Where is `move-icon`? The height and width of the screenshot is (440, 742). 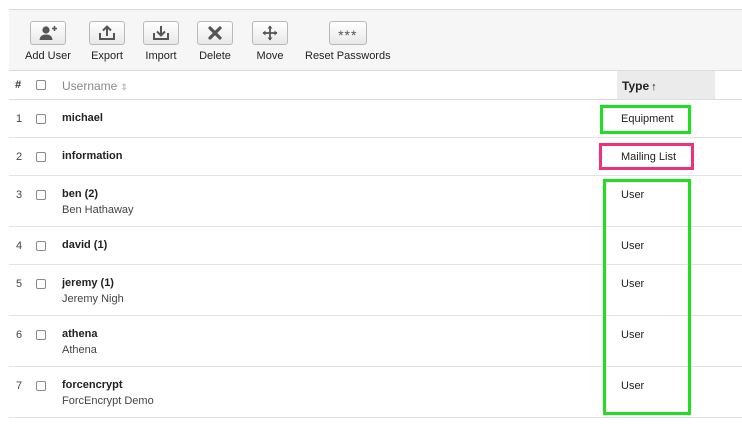
move-icon is located at coordinates (270, 33).